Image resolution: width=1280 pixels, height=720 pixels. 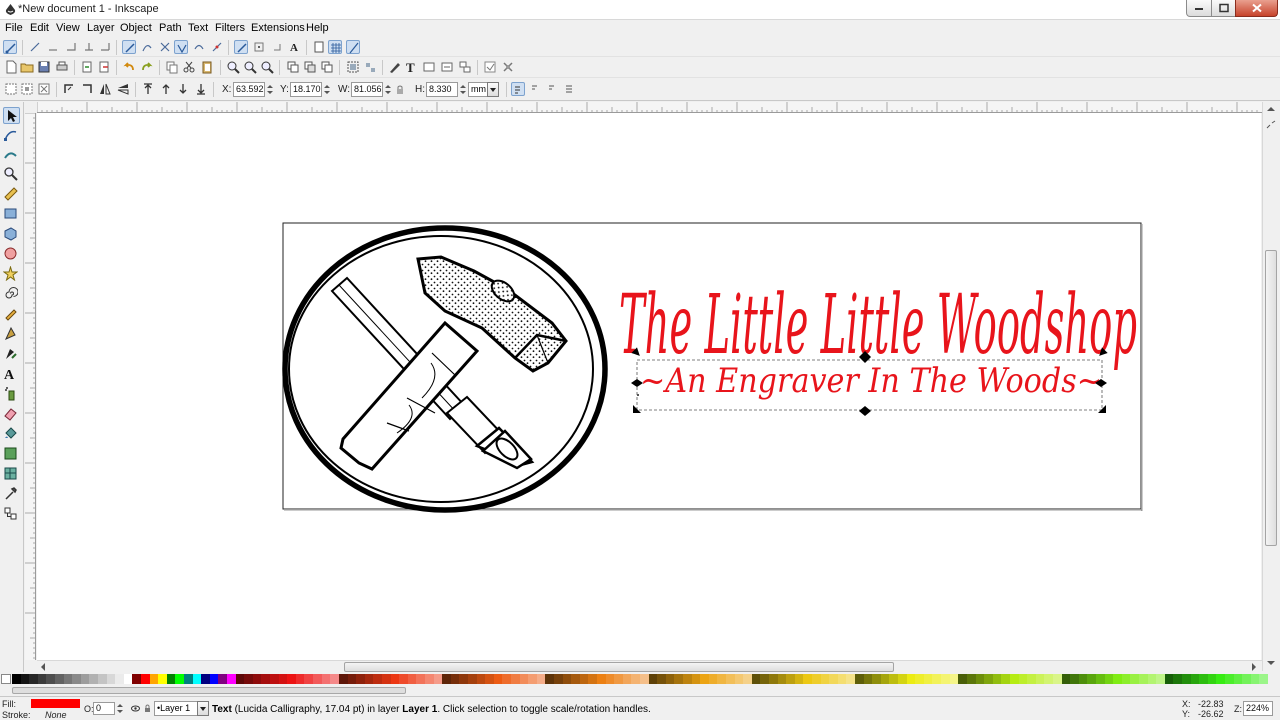 I want to click on zoom-input: 224%, so click(x=1258, y=708).